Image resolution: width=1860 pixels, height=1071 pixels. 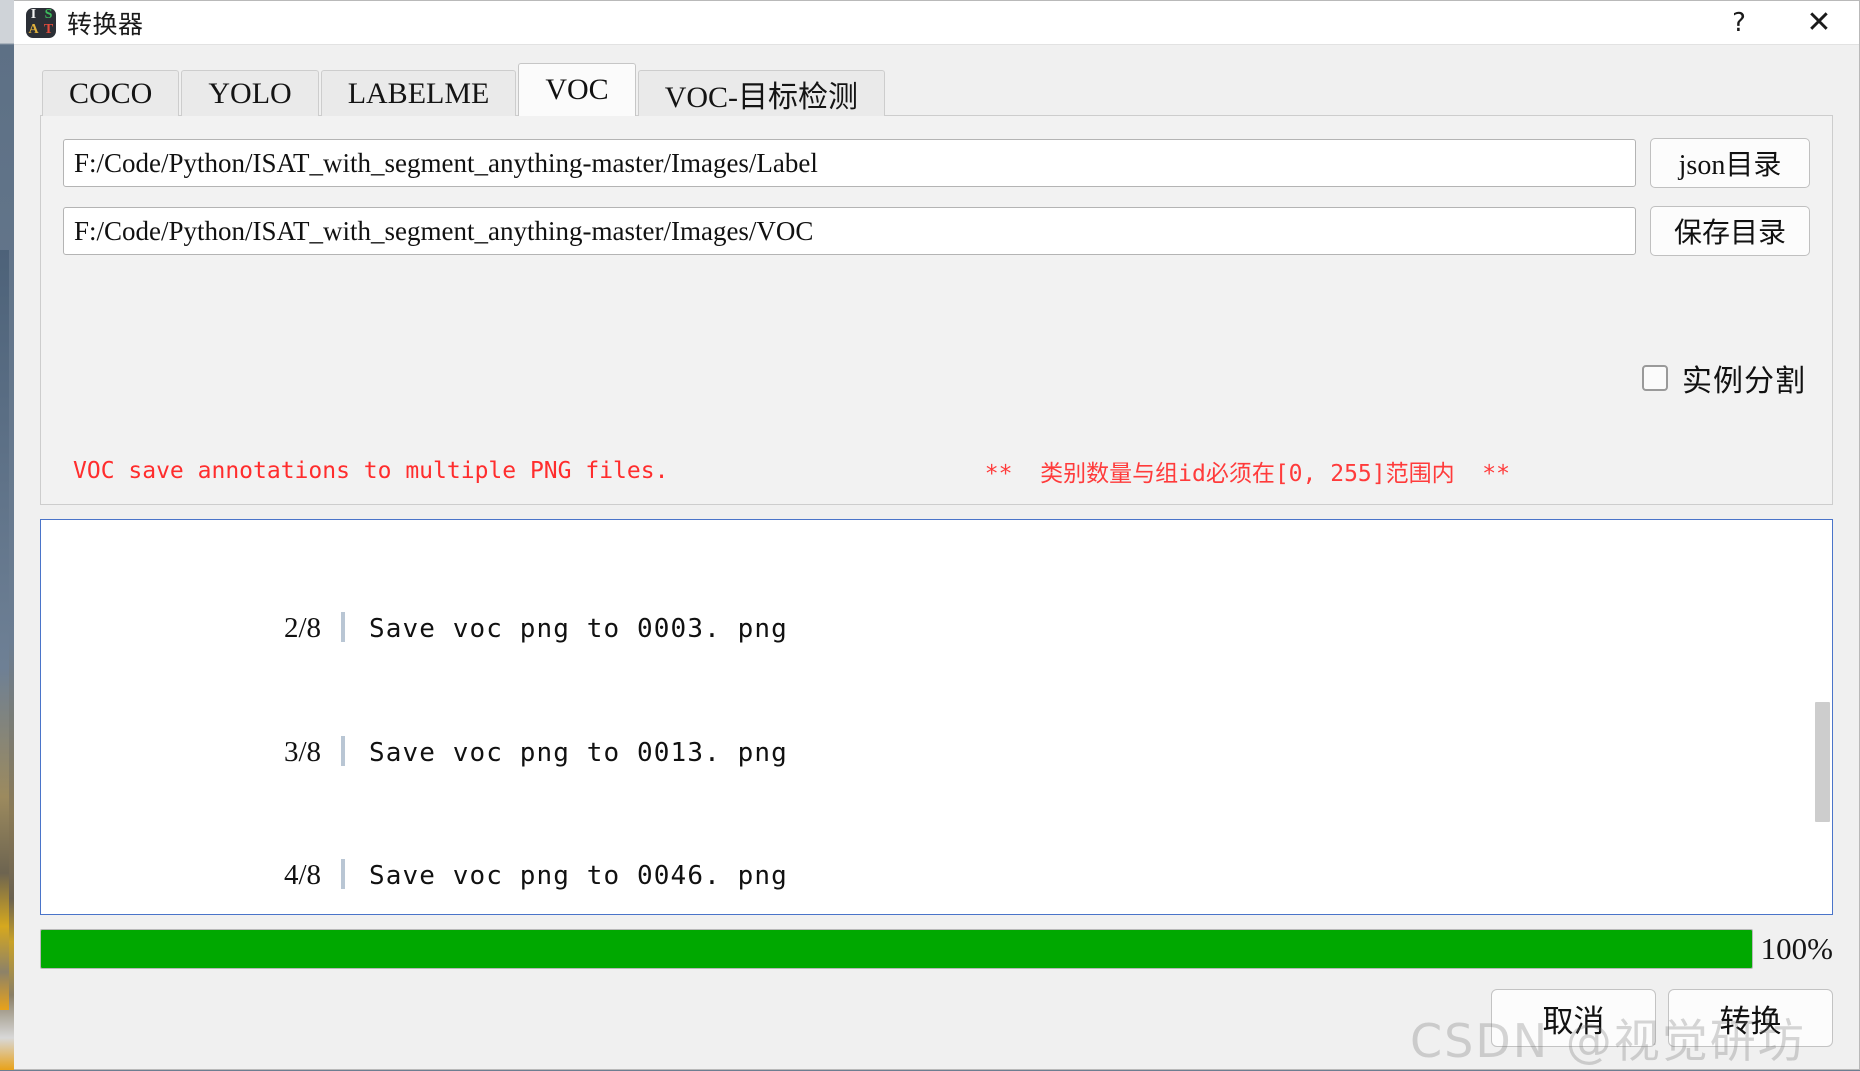 What do you see at coordinates (578, 752) in the screenshot?
I see `log-message: Save voc png to 0013. png` at bounding box center [578, 752].